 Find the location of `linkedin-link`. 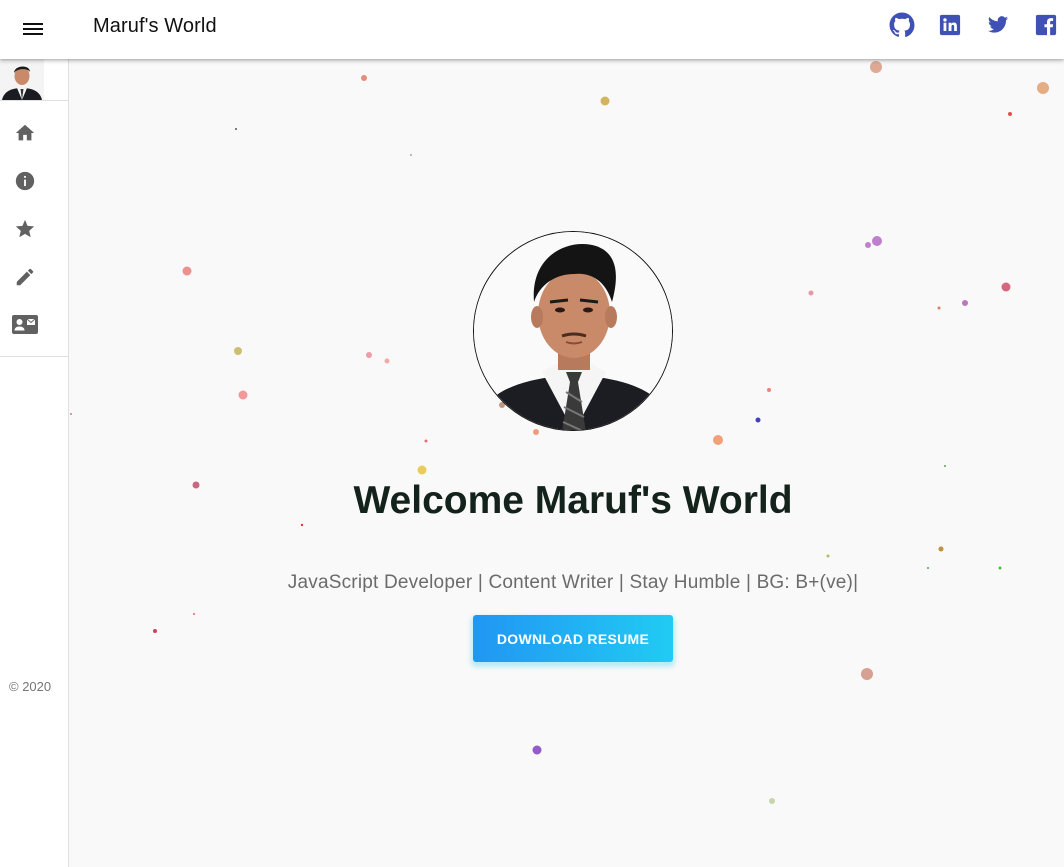

linkedin-link is located at coordinates (950, 25).